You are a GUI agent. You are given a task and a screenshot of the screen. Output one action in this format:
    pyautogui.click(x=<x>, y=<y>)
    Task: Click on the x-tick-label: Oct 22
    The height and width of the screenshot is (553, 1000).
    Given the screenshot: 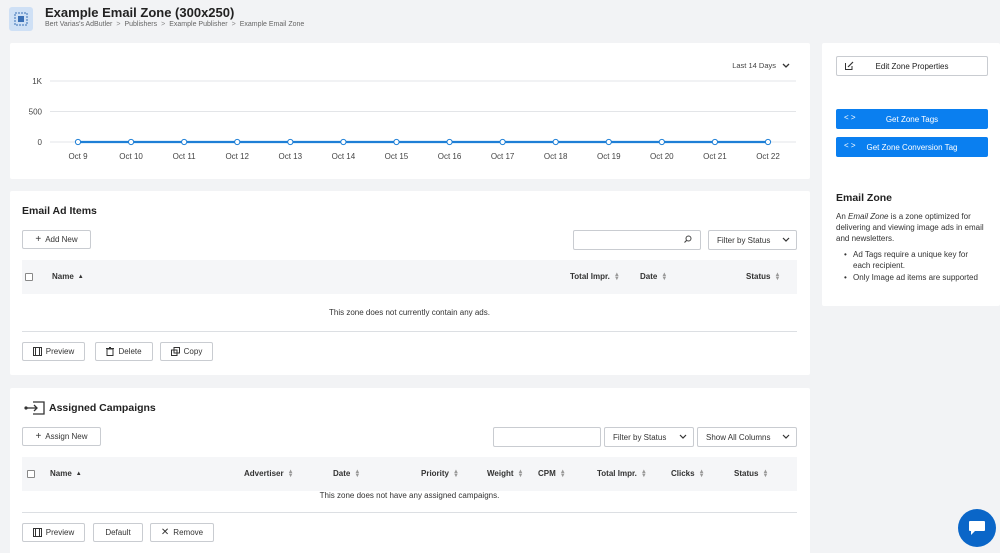 What is the action you would take?
    pyautogui.click(x=768, y=156)
    